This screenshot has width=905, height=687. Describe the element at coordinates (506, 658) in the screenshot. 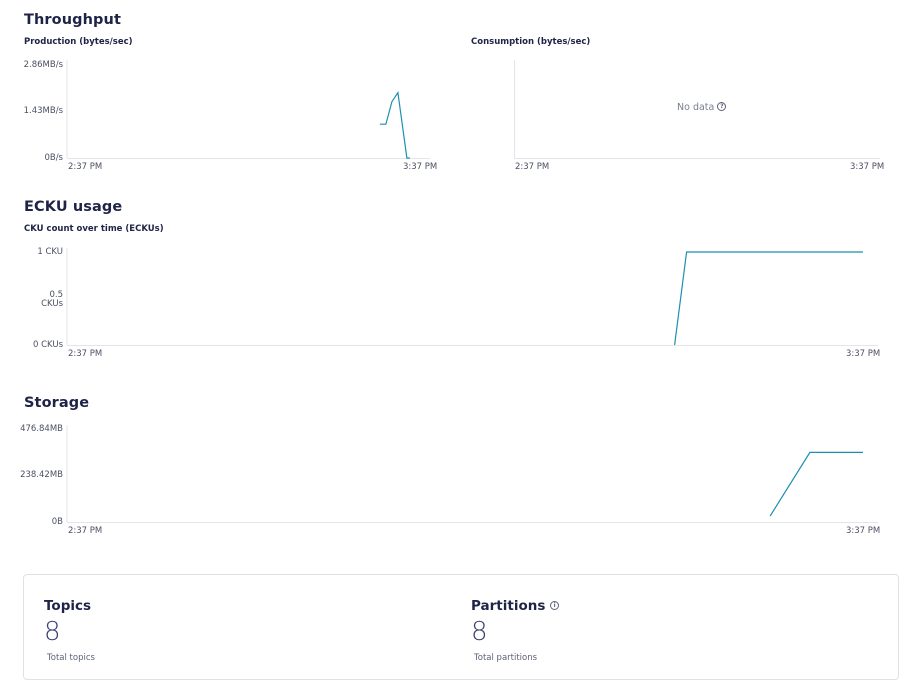

I see `partitions-caption: Total partitions` at that location.